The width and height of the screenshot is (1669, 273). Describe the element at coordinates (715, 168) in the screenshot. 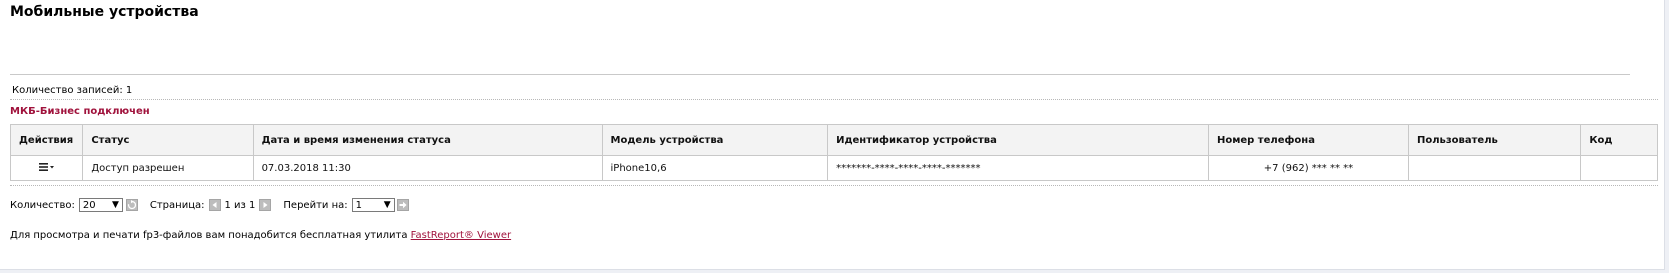

I see `cell-device-model: iPhone10,6` at that location.